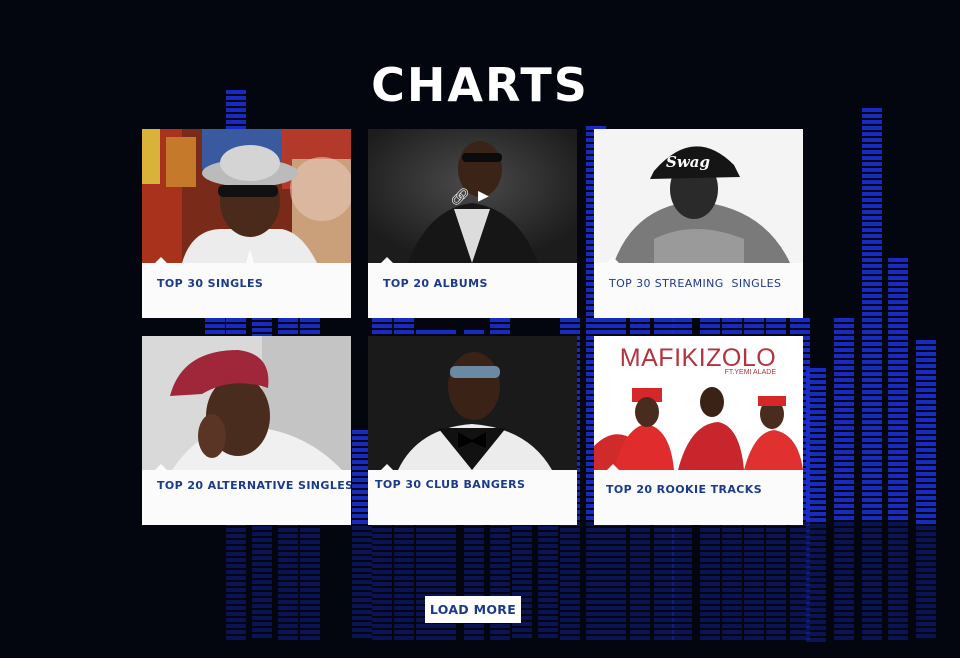 The image size is (960, 658). I want to click on load-more-button: LOAD MORE, so click(473, 609).